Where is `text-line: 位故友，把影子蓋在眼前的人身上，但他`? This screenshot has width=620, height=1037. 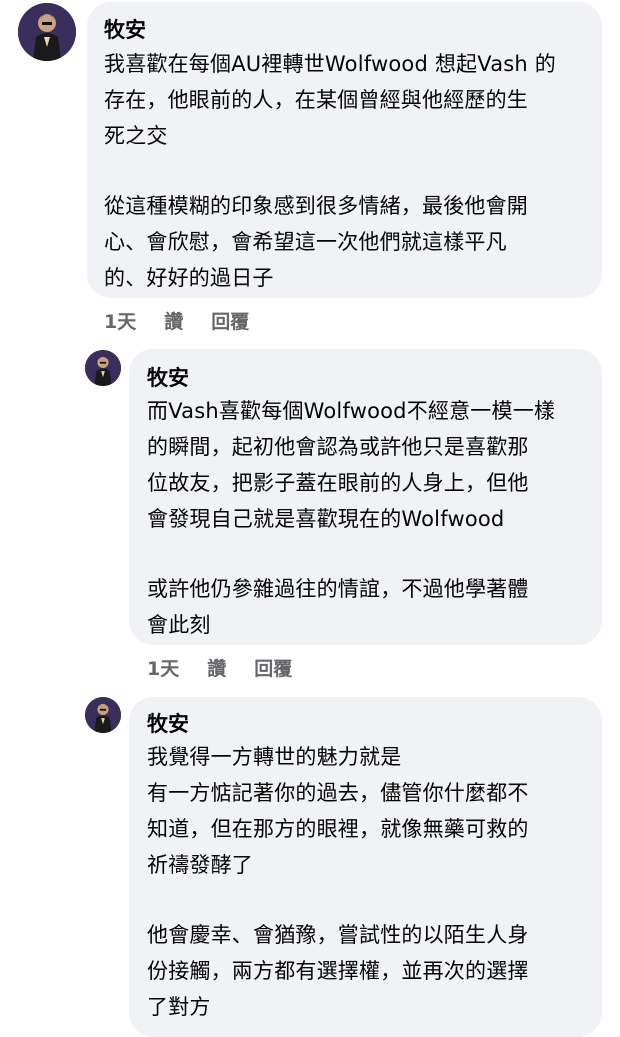 text-line: 位故友，把影子蓋在眼前的人身上，但他 is located at coordinates (338, 483).